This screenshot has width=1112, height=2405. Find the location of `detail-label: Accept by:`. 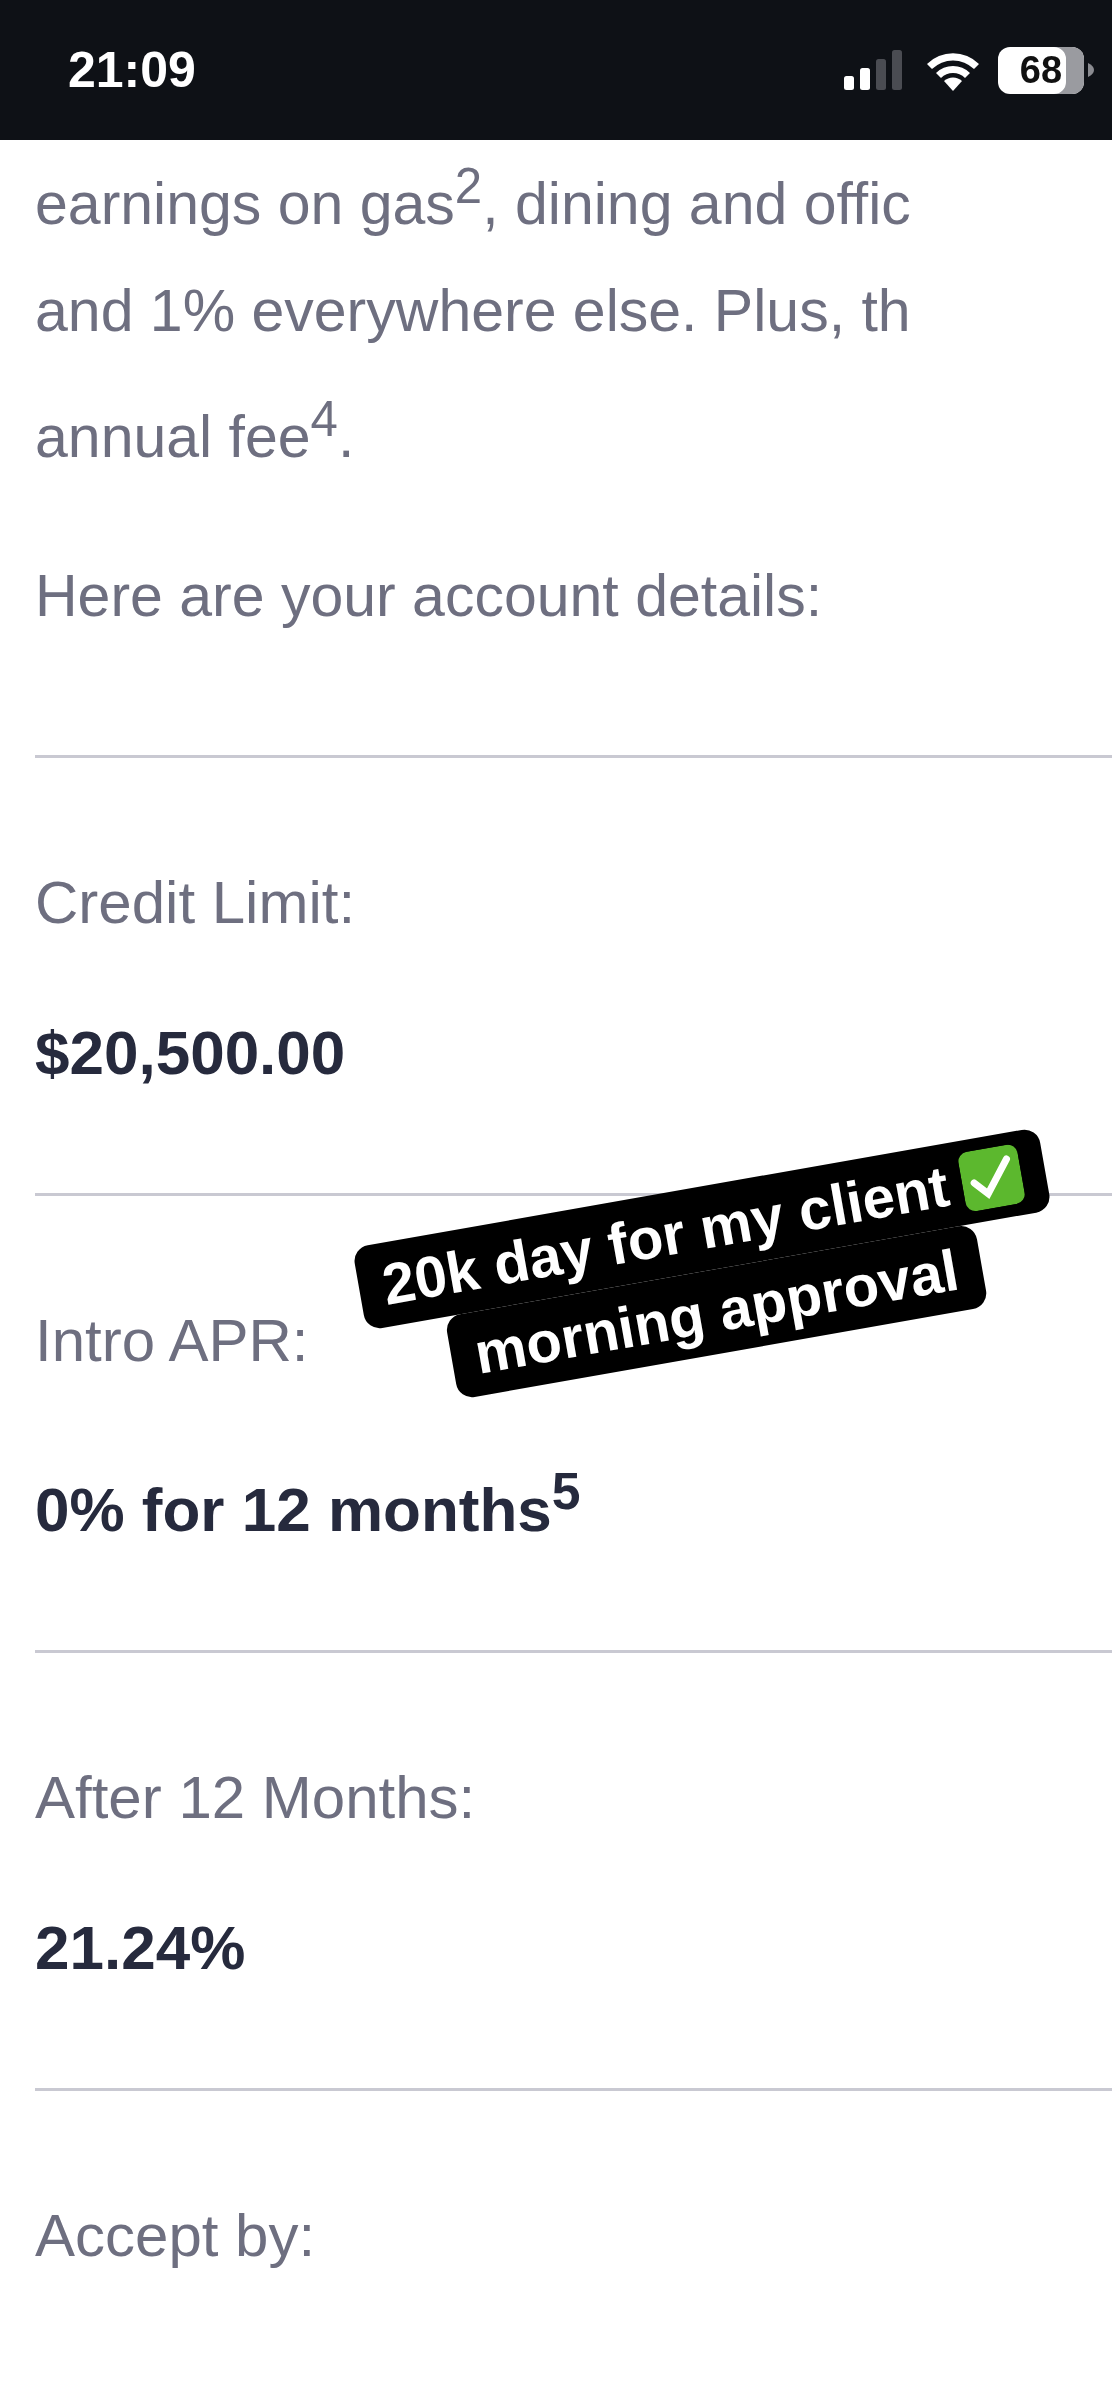

detail-label: Accept by: is located at coordinates (175, 2235).